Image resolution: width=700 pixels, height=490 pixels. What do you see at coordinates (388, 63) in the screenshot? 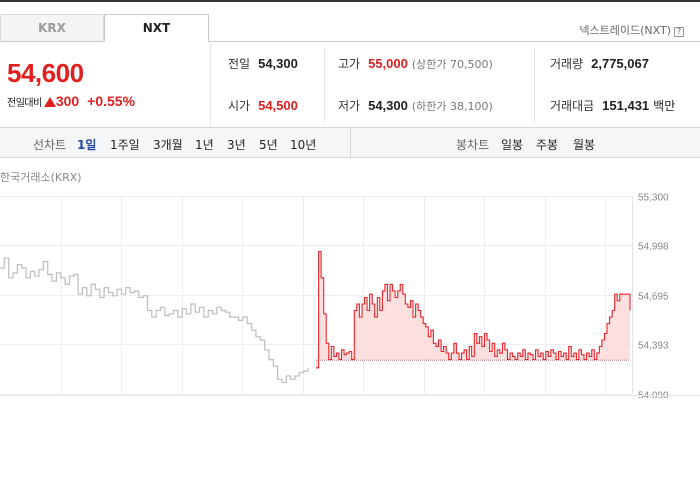
I see `stat-value: 55,000` at bounding box center [388, 63].